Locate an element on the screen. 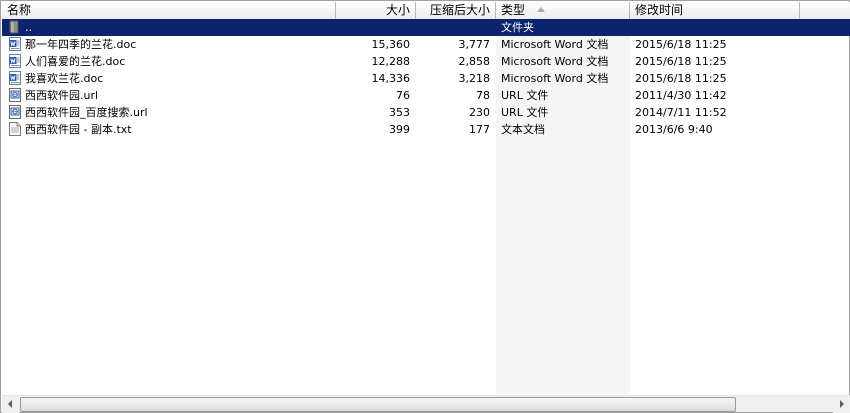 The width and height of the screenshot is (850, 413). column-header-compressed-size: 压缩后大小 is located at coordinates (456, 10).